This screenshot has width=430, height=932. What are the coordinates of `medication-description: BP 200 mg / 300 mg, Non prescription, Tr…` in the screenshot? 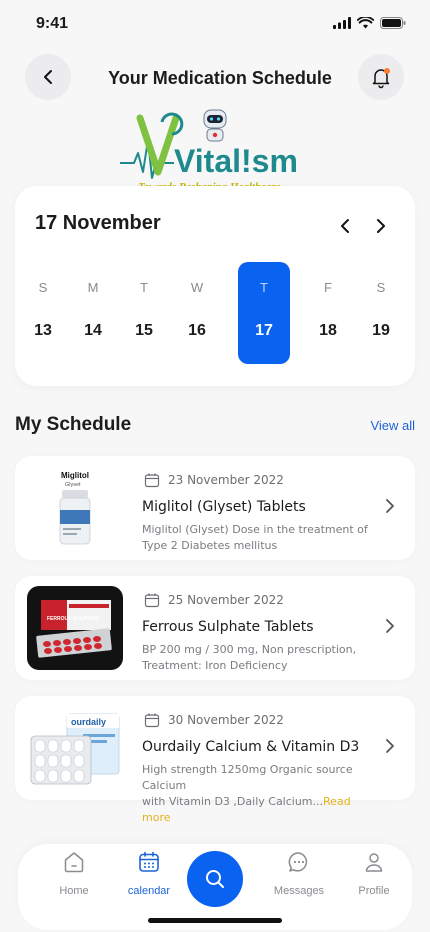 It's located at (256, 658).